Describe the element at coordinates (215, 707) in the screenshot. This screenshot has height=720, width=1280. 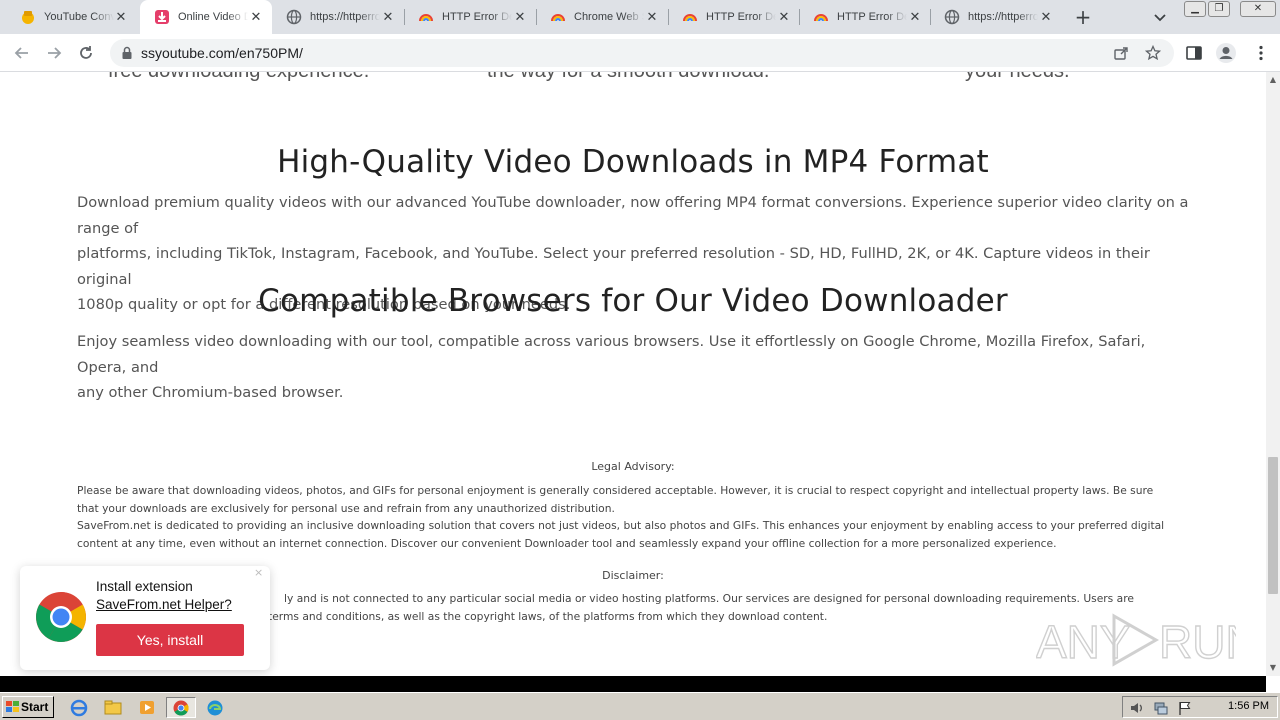
I see `edge-icon` at that location.